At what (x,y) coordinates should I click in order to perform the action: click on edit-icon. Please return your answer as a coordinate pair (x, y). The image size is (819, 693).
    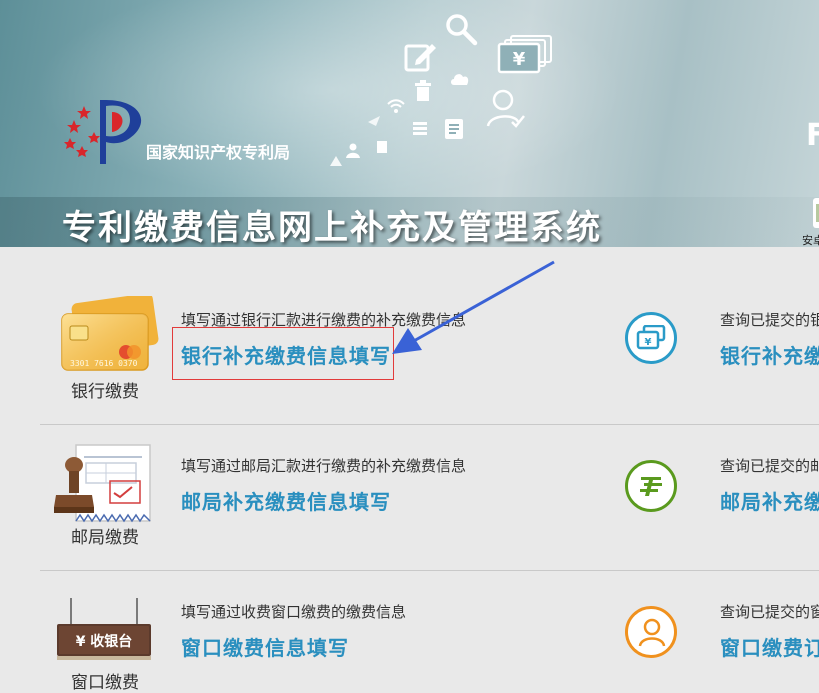
    Looking at the image, I should click on (420, 58).